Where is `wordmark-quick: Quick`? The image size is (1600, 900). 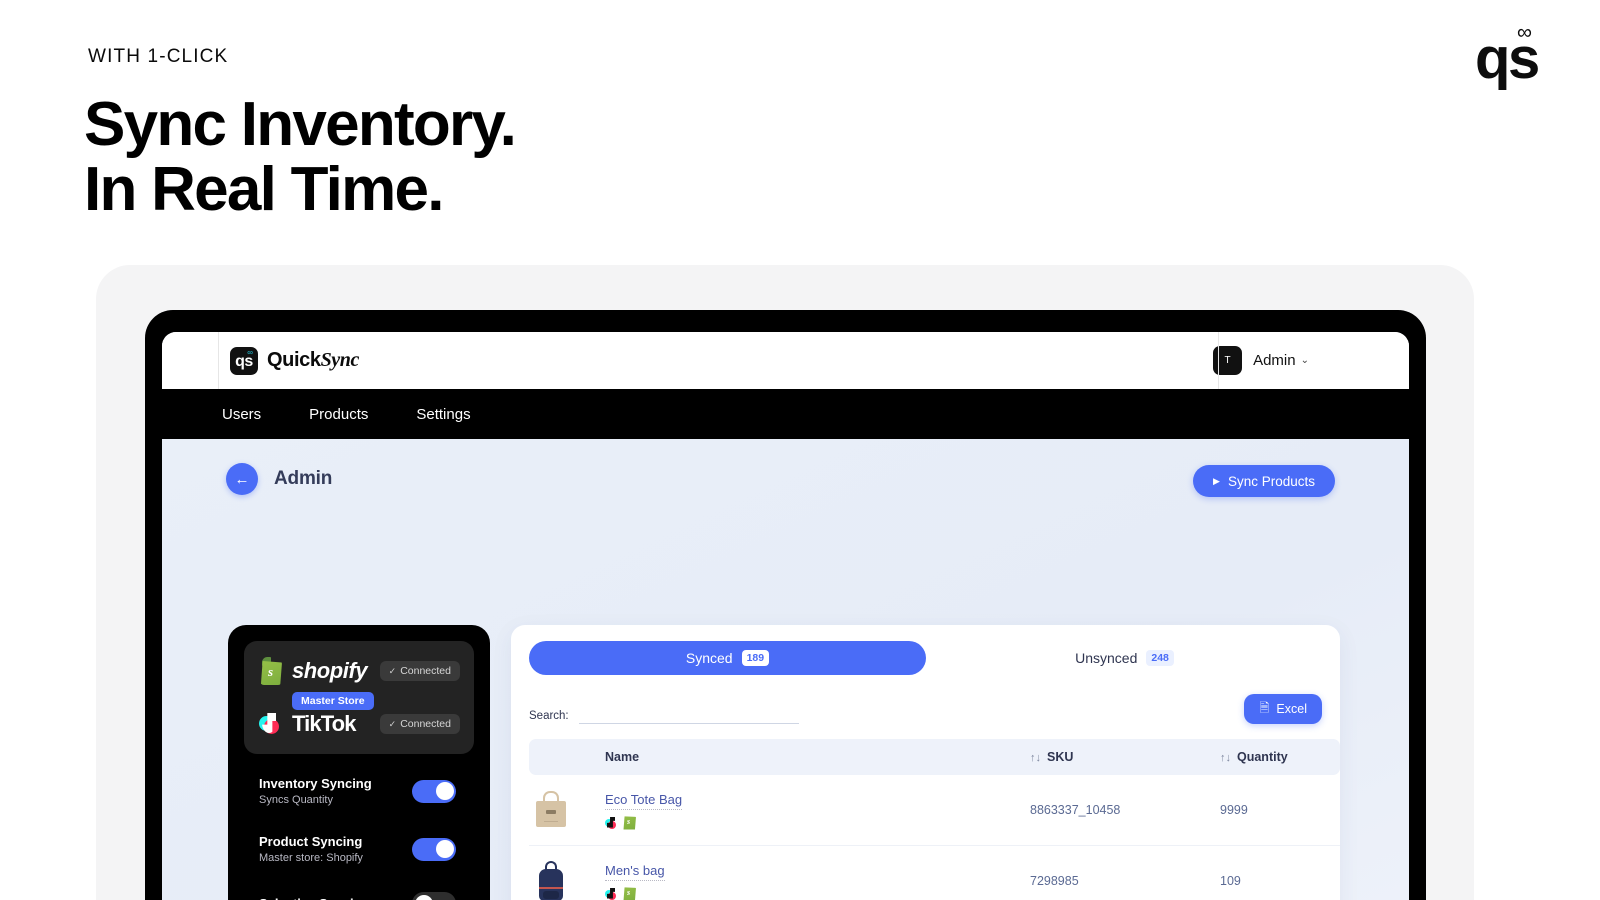
wordmark-quick: Quick is located at coordinates (294, 360).